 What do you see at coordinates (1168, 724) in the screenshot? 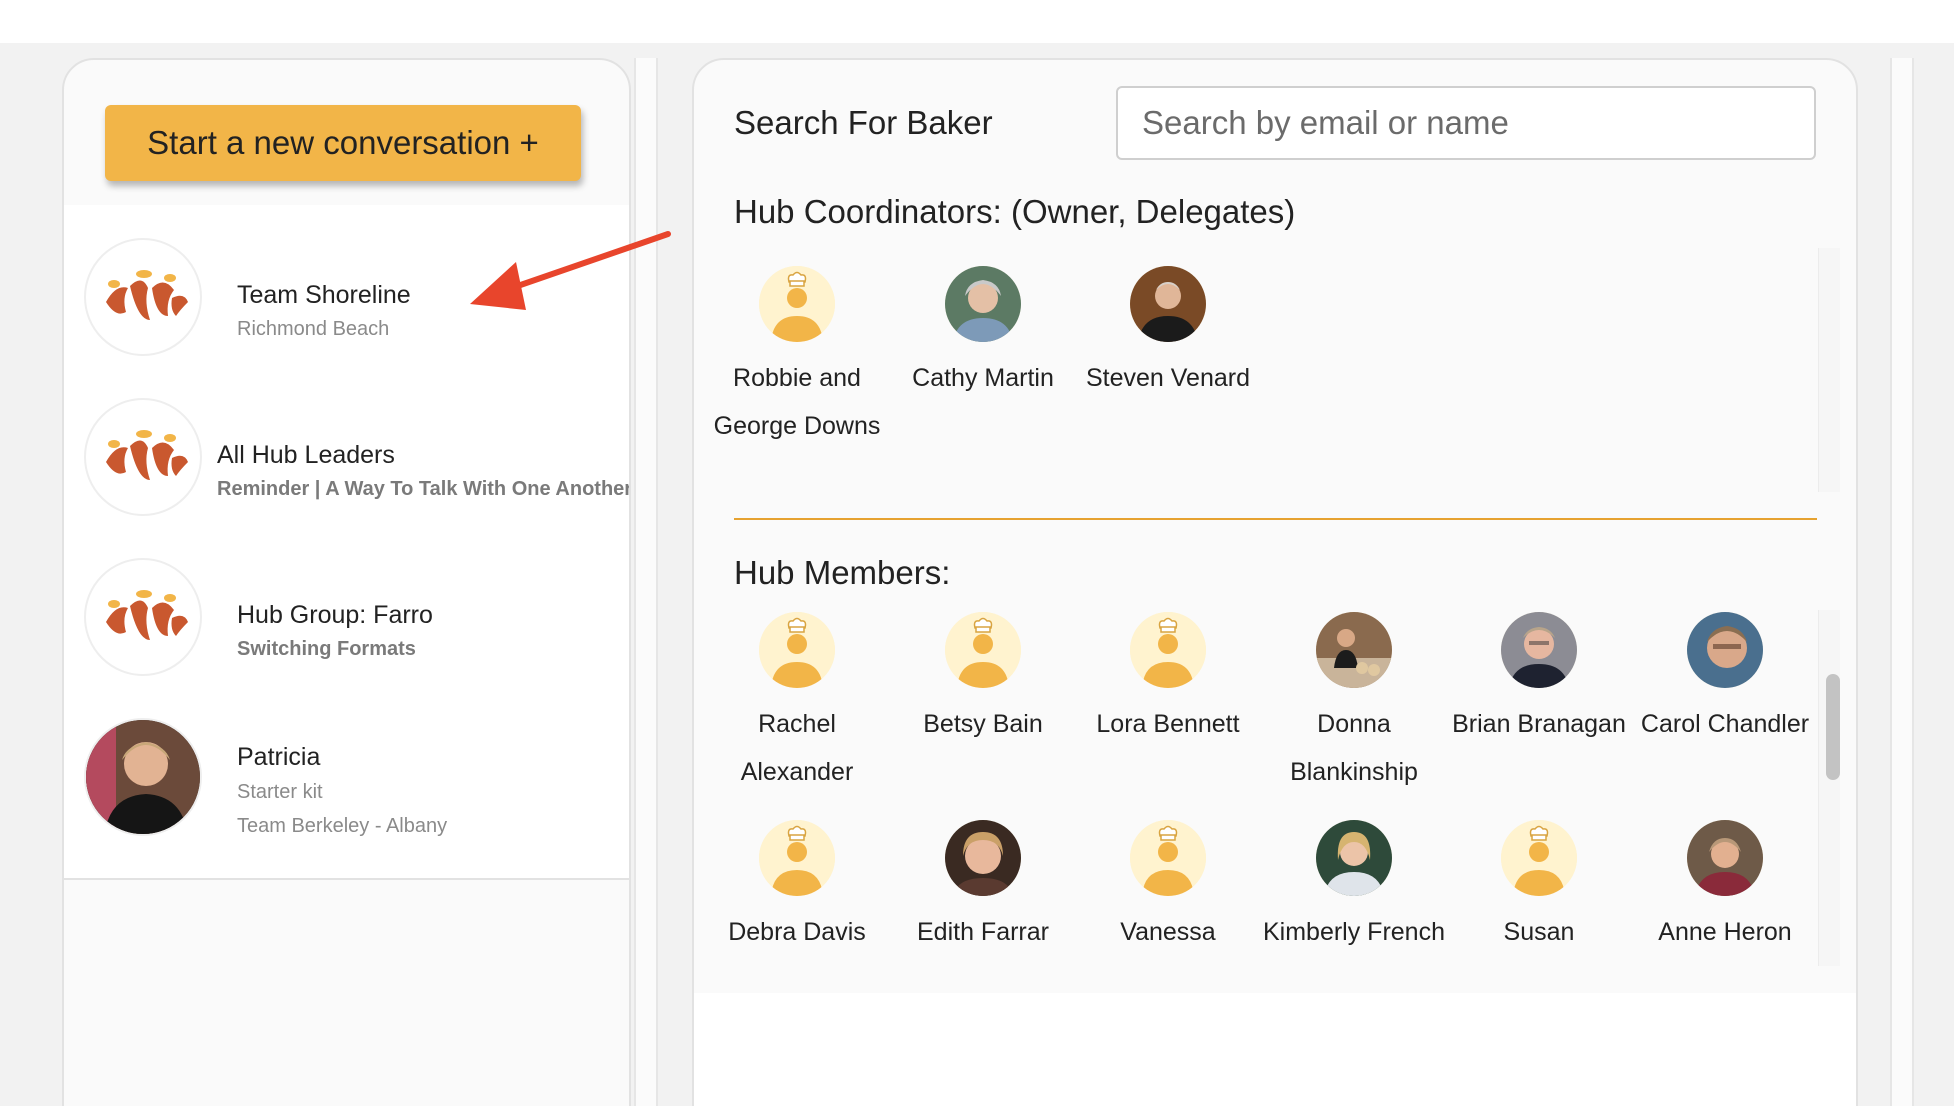
I see `member-name: Lora Bennett` at bounding box center [1168, 724].